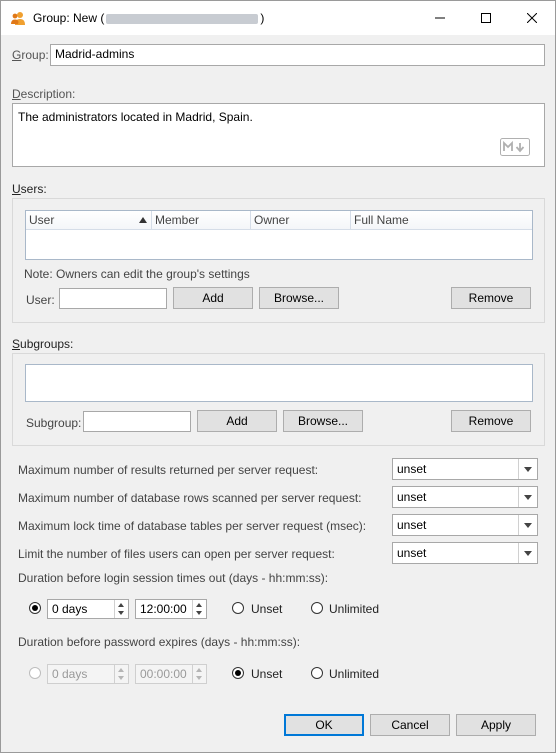 The image size is (556, 753). I want to click on ok-button: OK, so click(324, 725).